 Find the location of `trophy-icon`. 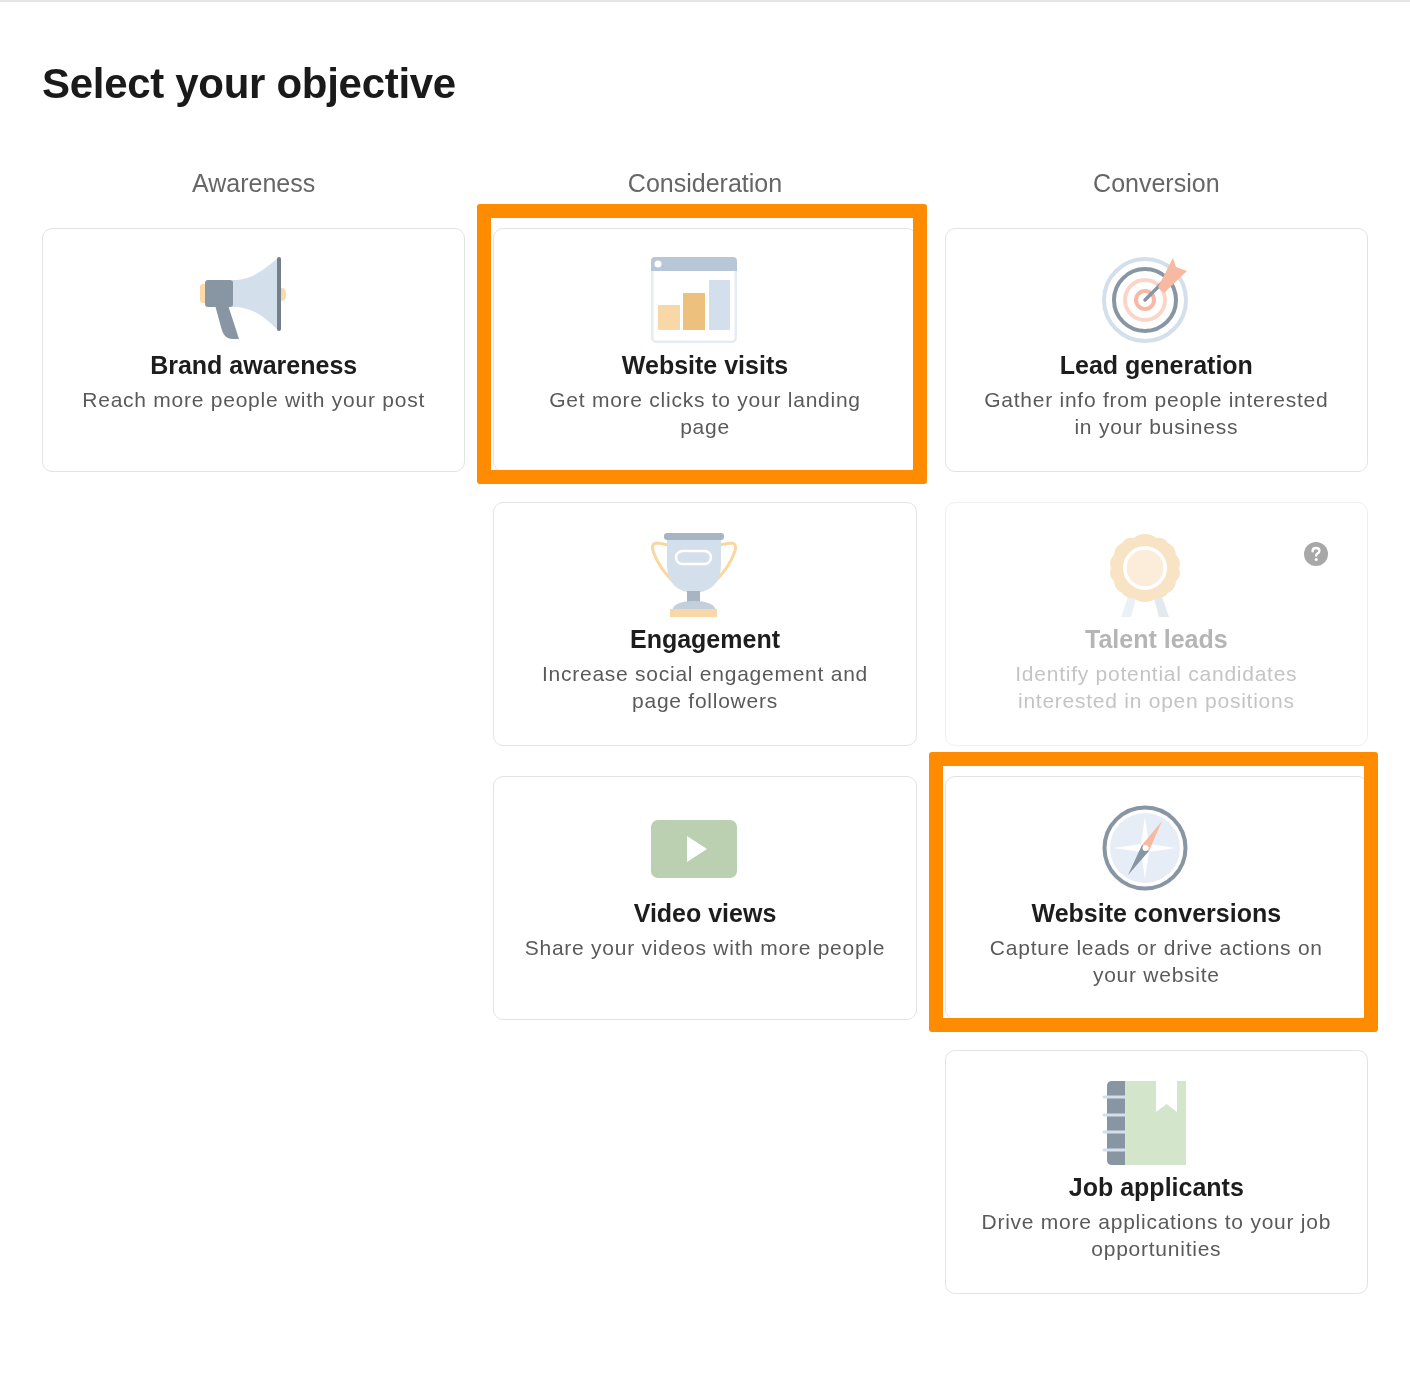

trophy-icon is located at coordinates (694, 574).